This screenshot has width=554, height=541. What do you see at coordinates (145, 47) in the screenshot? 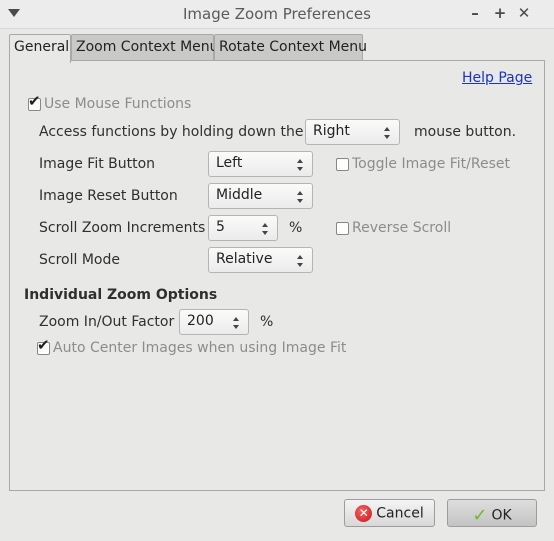
I see `tab-zoom-context-menu: Zoom Context Menu` at bounding box center [145, 47].